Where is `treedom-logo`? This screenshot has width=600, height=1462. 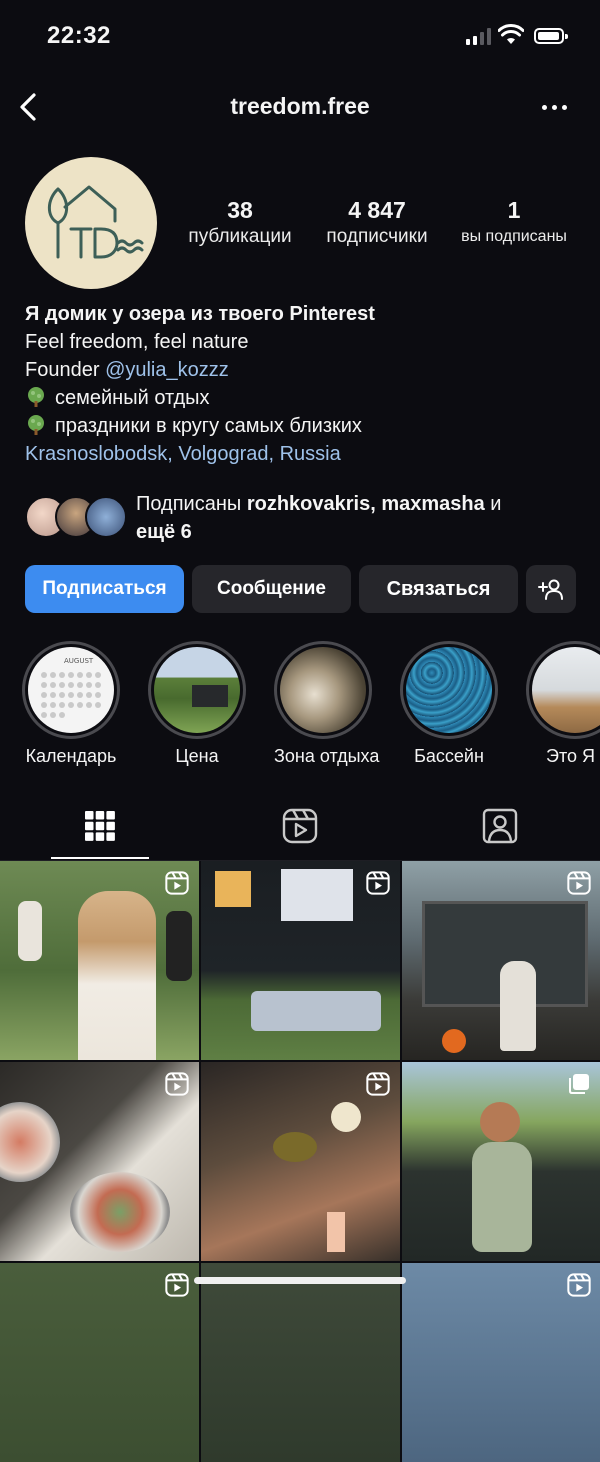
treedom-logo is located at coordinates (95, 222).